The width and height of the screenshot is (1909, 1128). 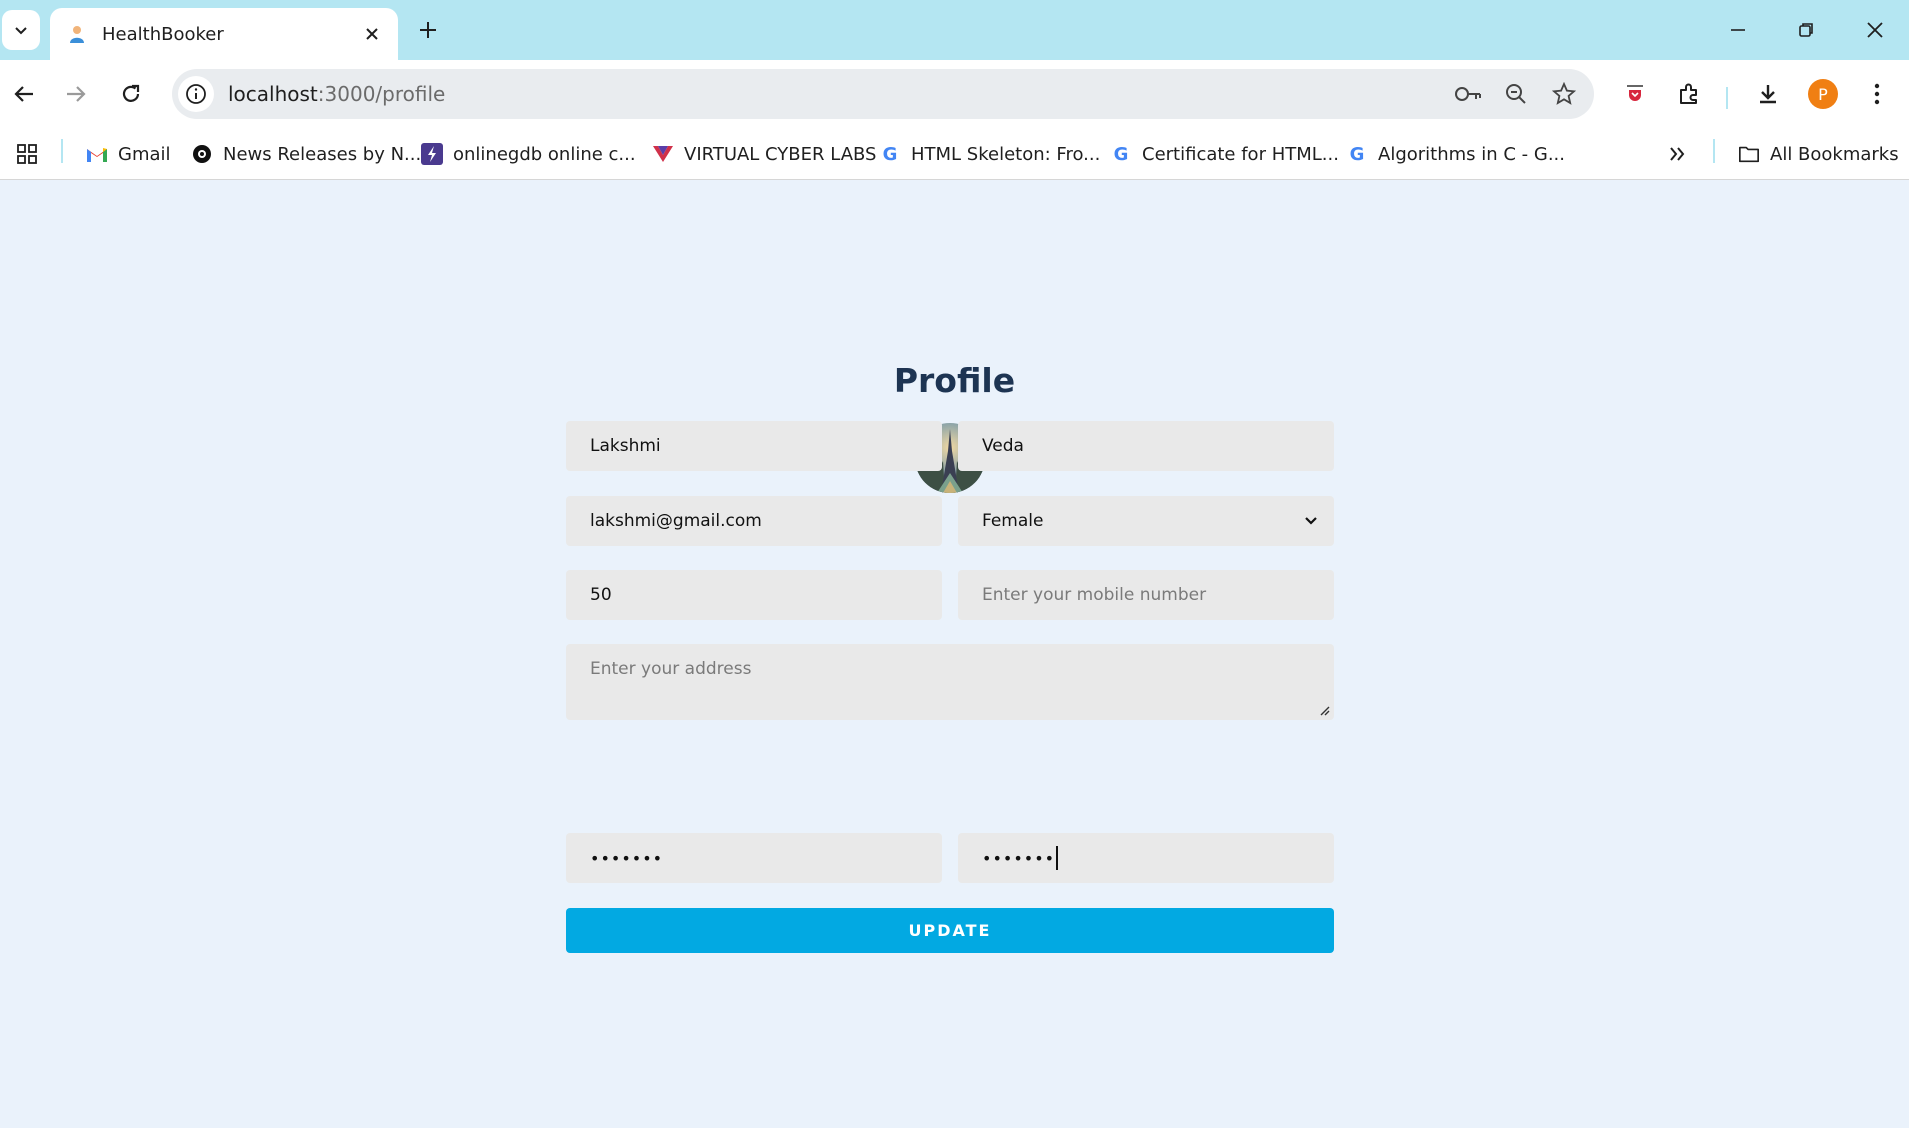 What do you see at coordinates (1564, 94) in the screenshot?
I see `bookmark-star-icon` at bounding box center [1564, 94].